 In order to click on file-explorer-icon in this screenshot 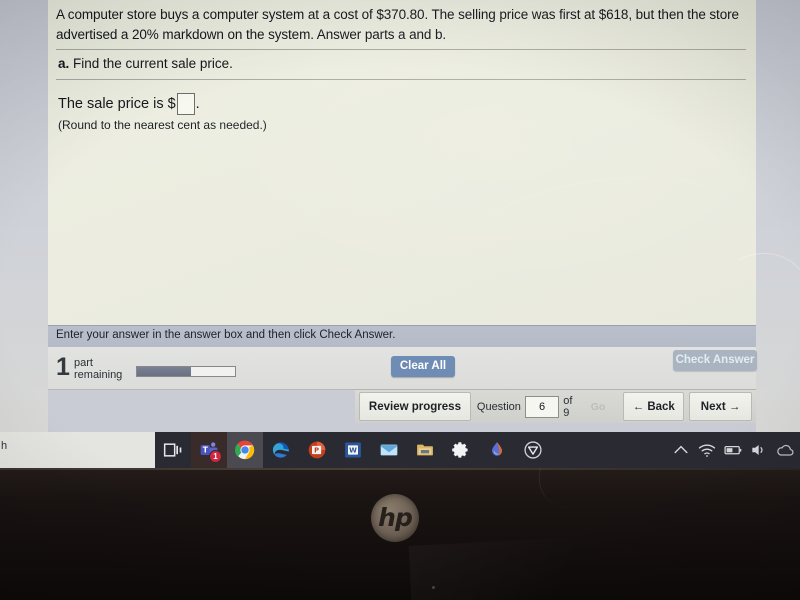, I will do `click(425, 450)`.